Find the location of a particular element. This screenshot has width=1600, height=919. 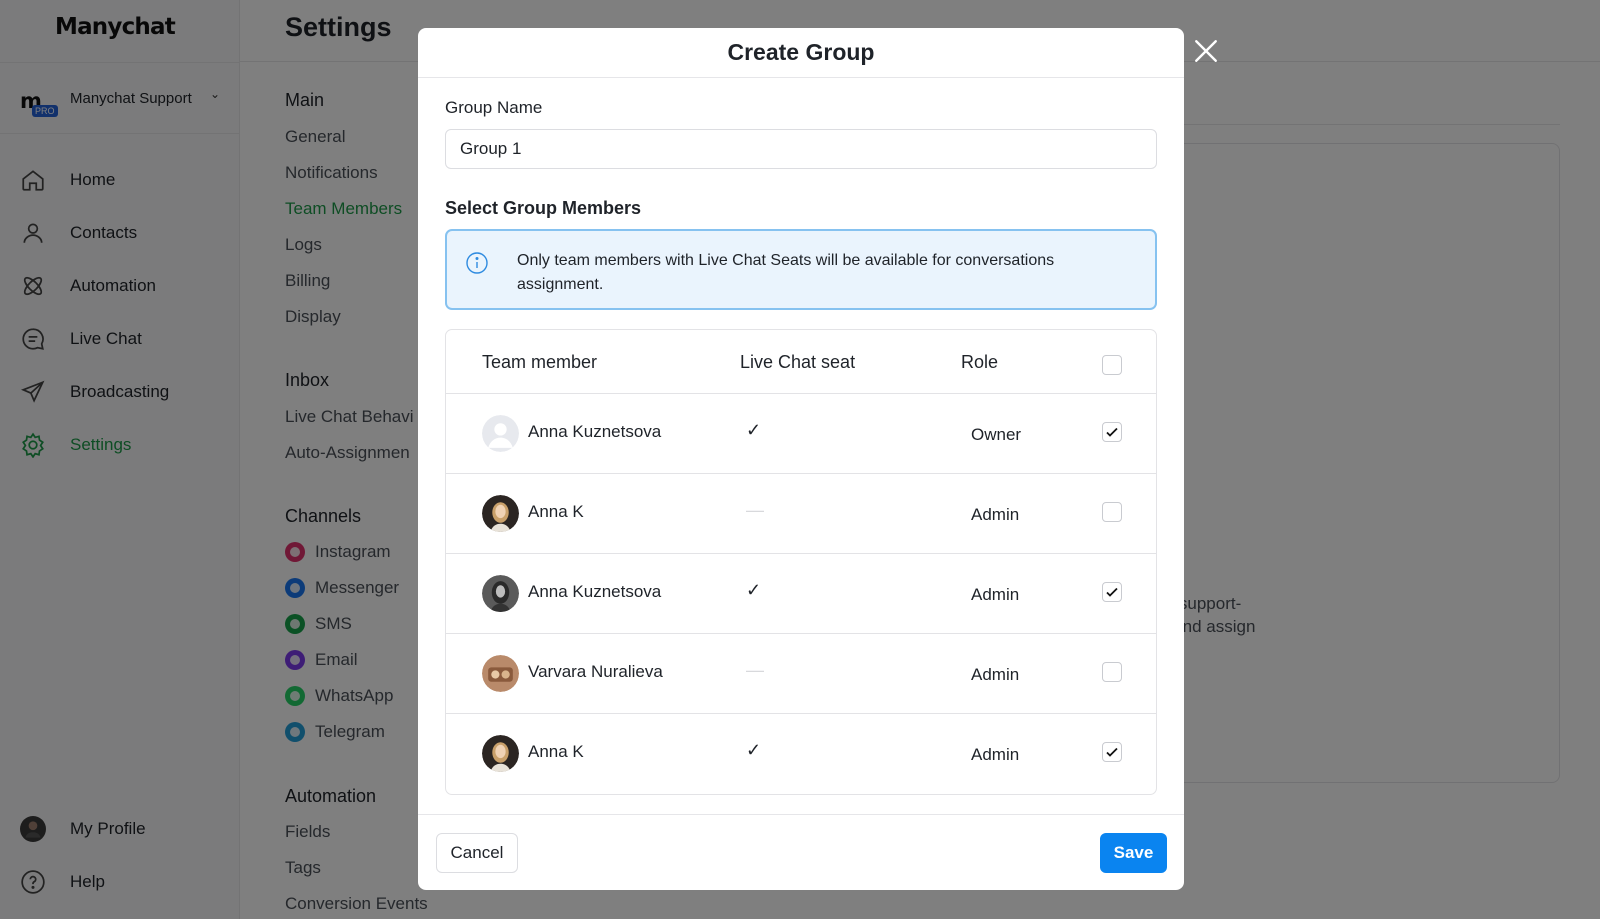

save-button: Save is located at coordinates (1133, 853).